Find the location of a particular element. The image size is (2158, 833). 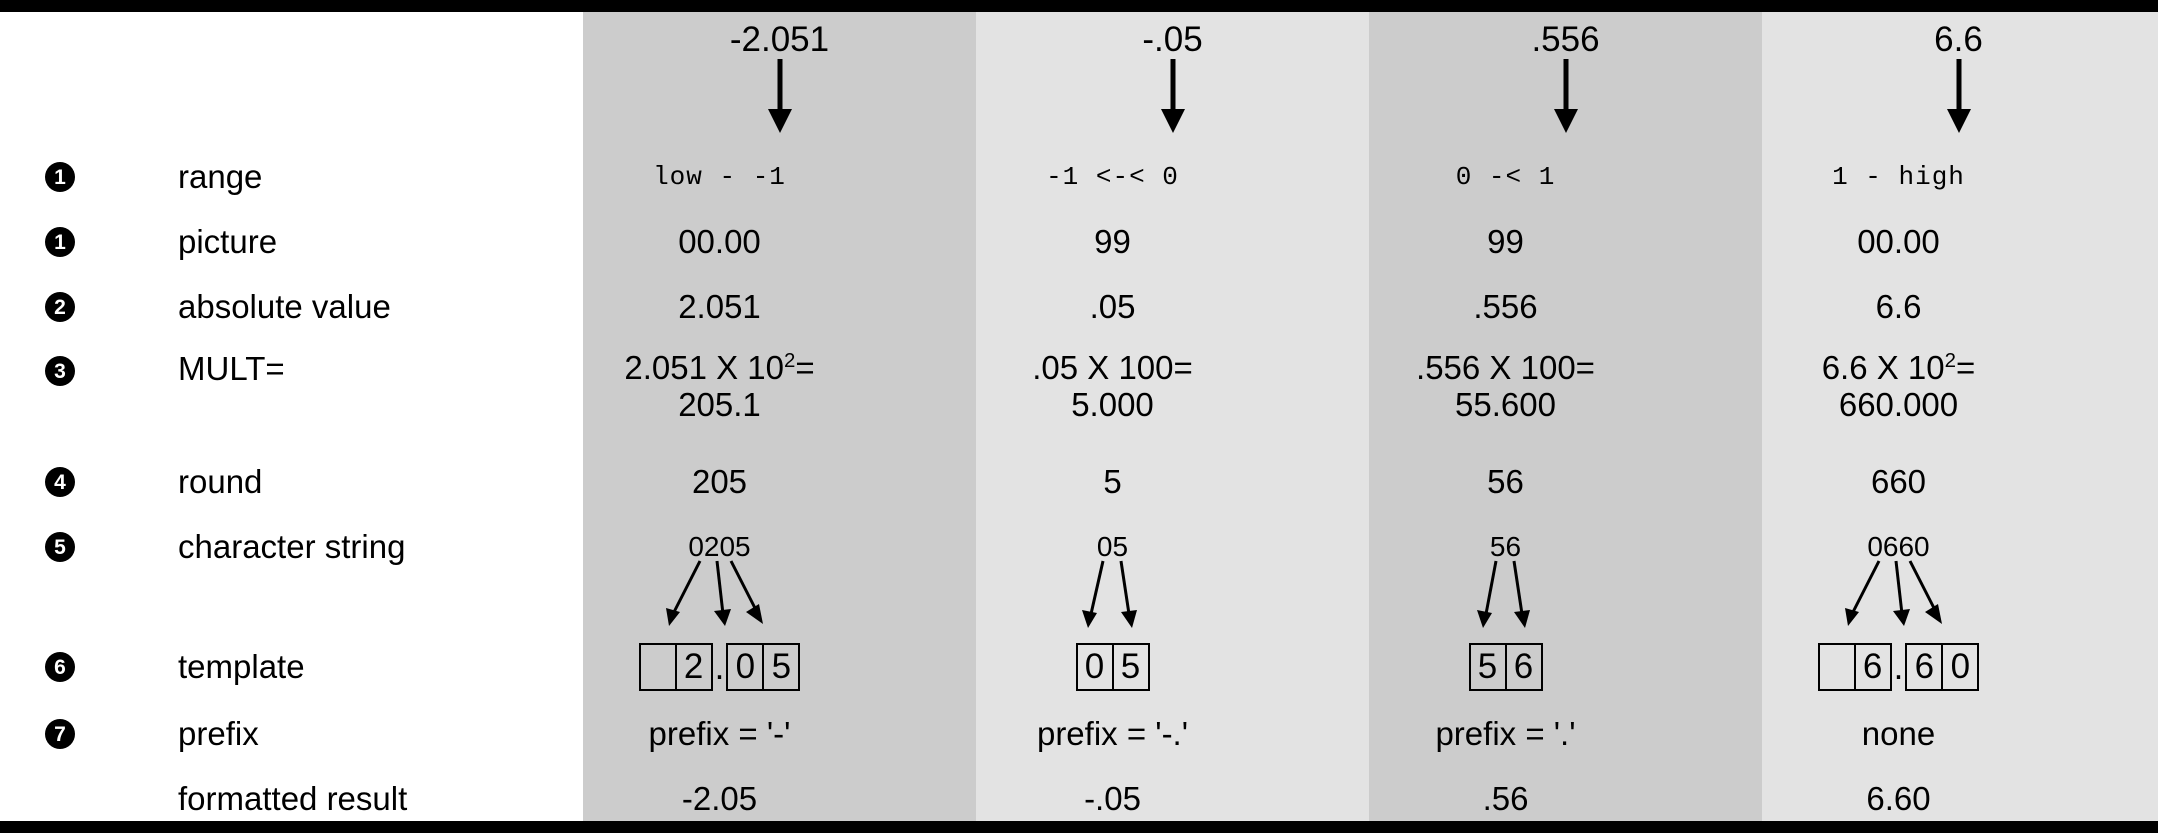

template-group-integer: 6 is located at coordinates (1854, 667).